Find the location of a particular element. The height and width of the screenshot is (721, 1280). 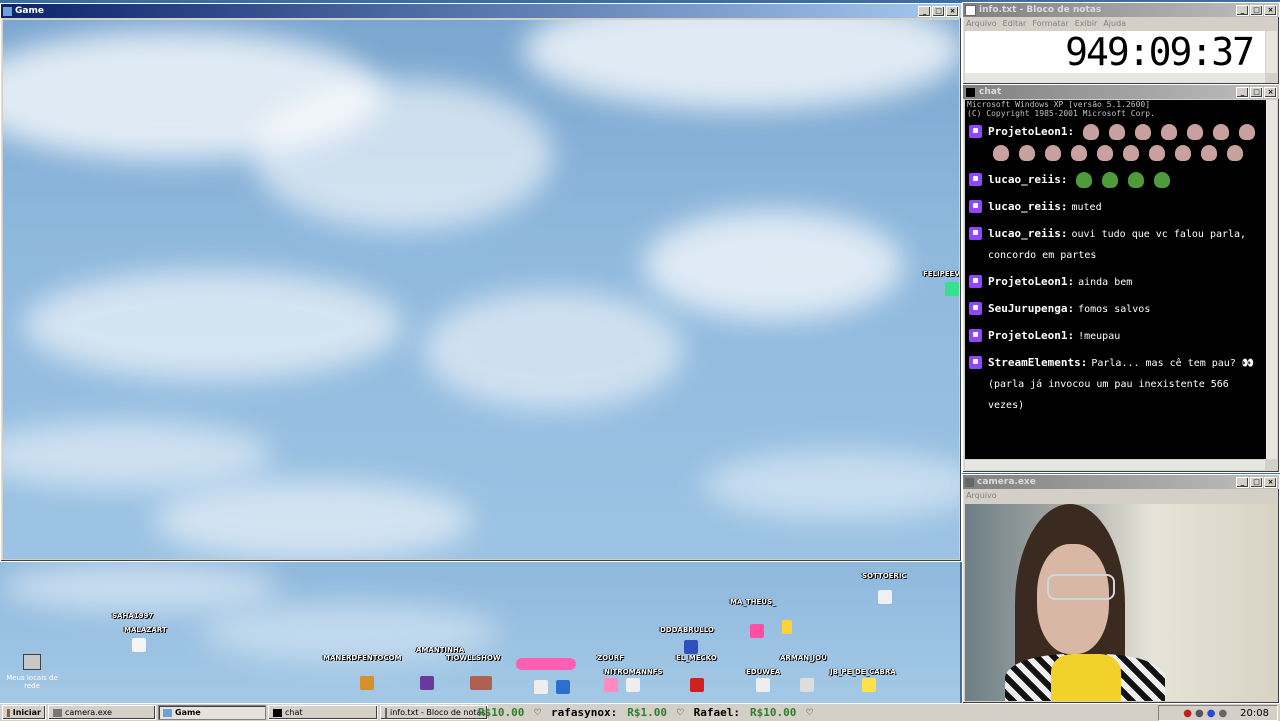

window-title: info.txt - Bloco de notas is located at coordinates (1040, 10).